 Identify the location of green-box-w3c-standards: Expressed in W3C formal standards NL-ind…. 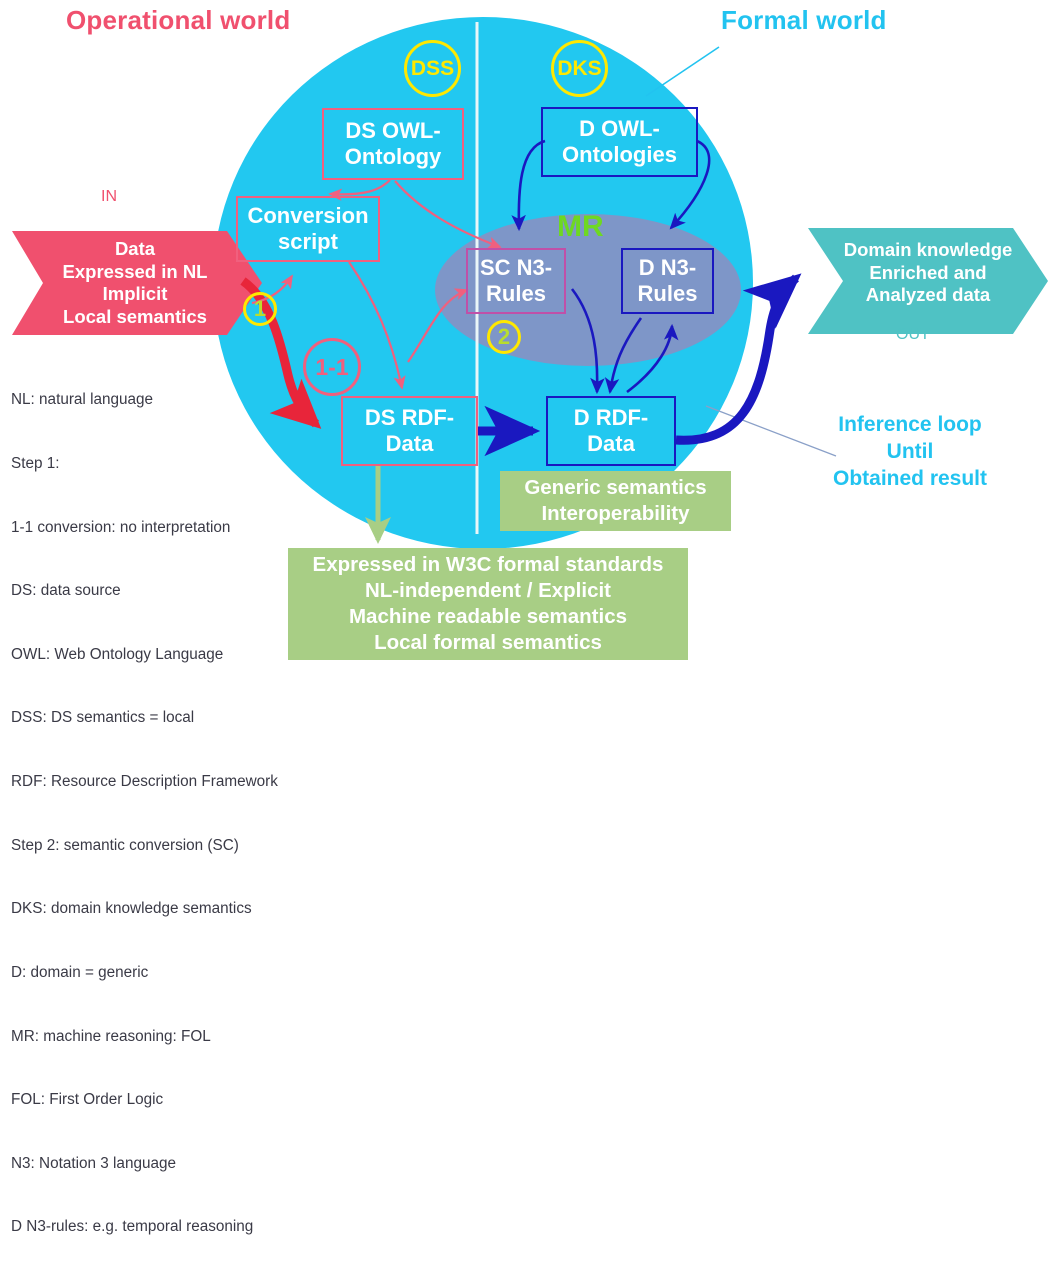
(488, 604).